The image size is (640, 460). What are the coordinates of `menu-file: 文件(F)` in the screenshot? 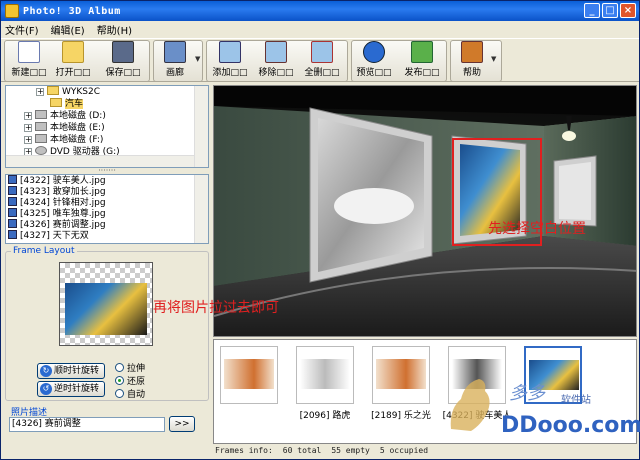 It's located at (22, 29).